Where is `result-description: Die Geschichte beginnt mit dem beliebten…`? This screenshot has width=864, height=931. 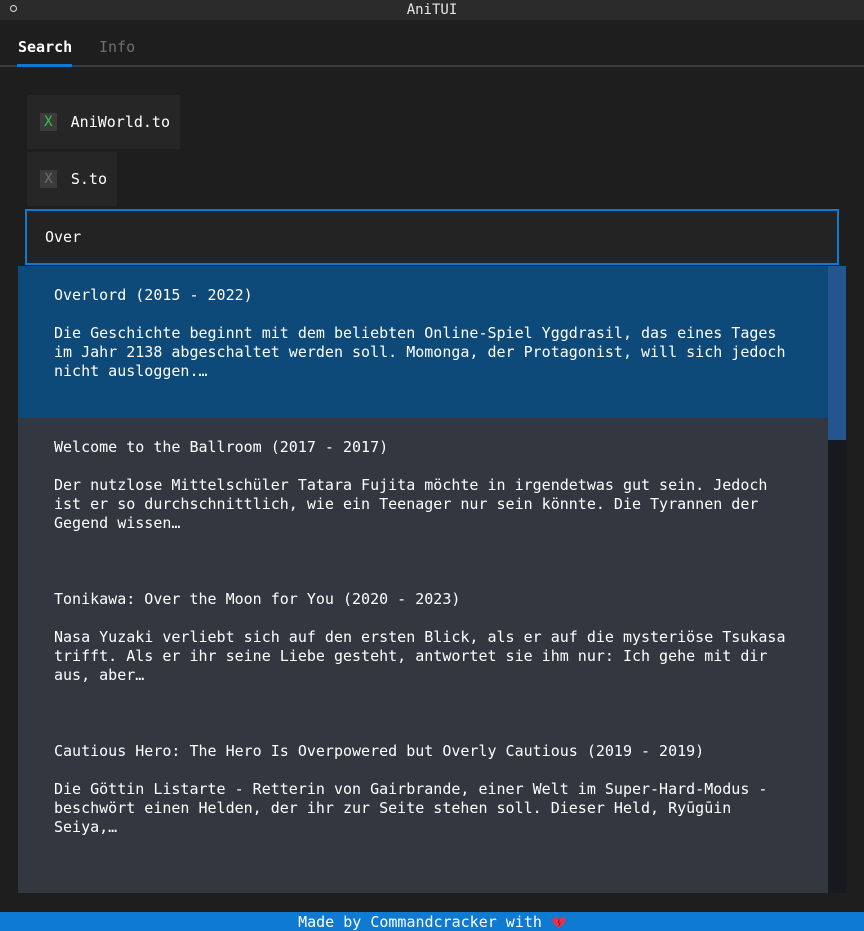
result-description: Die Geschichte beginnt mit dem beliebten… is located at coordinates (420, 352).